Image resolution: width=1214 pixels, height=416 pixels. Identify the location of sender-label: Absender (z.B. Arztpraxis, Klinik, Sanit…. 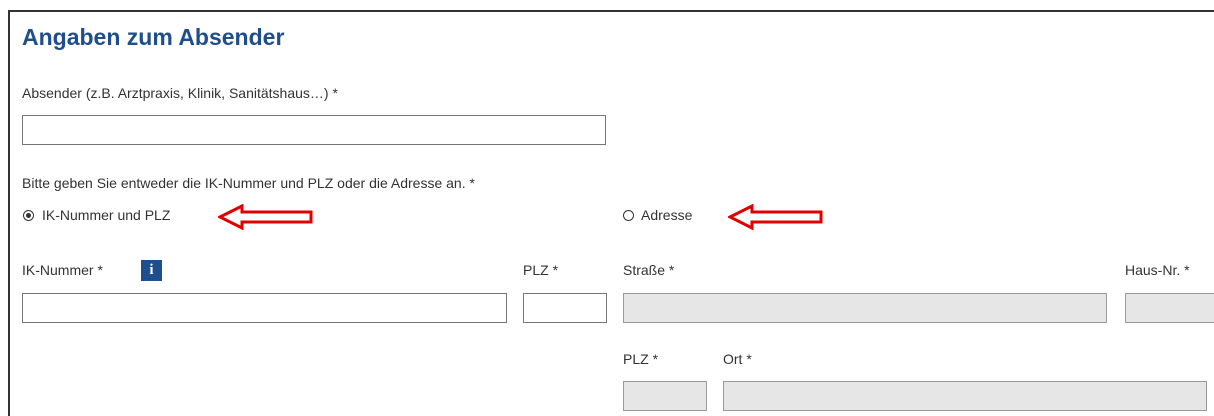
(180, 93).